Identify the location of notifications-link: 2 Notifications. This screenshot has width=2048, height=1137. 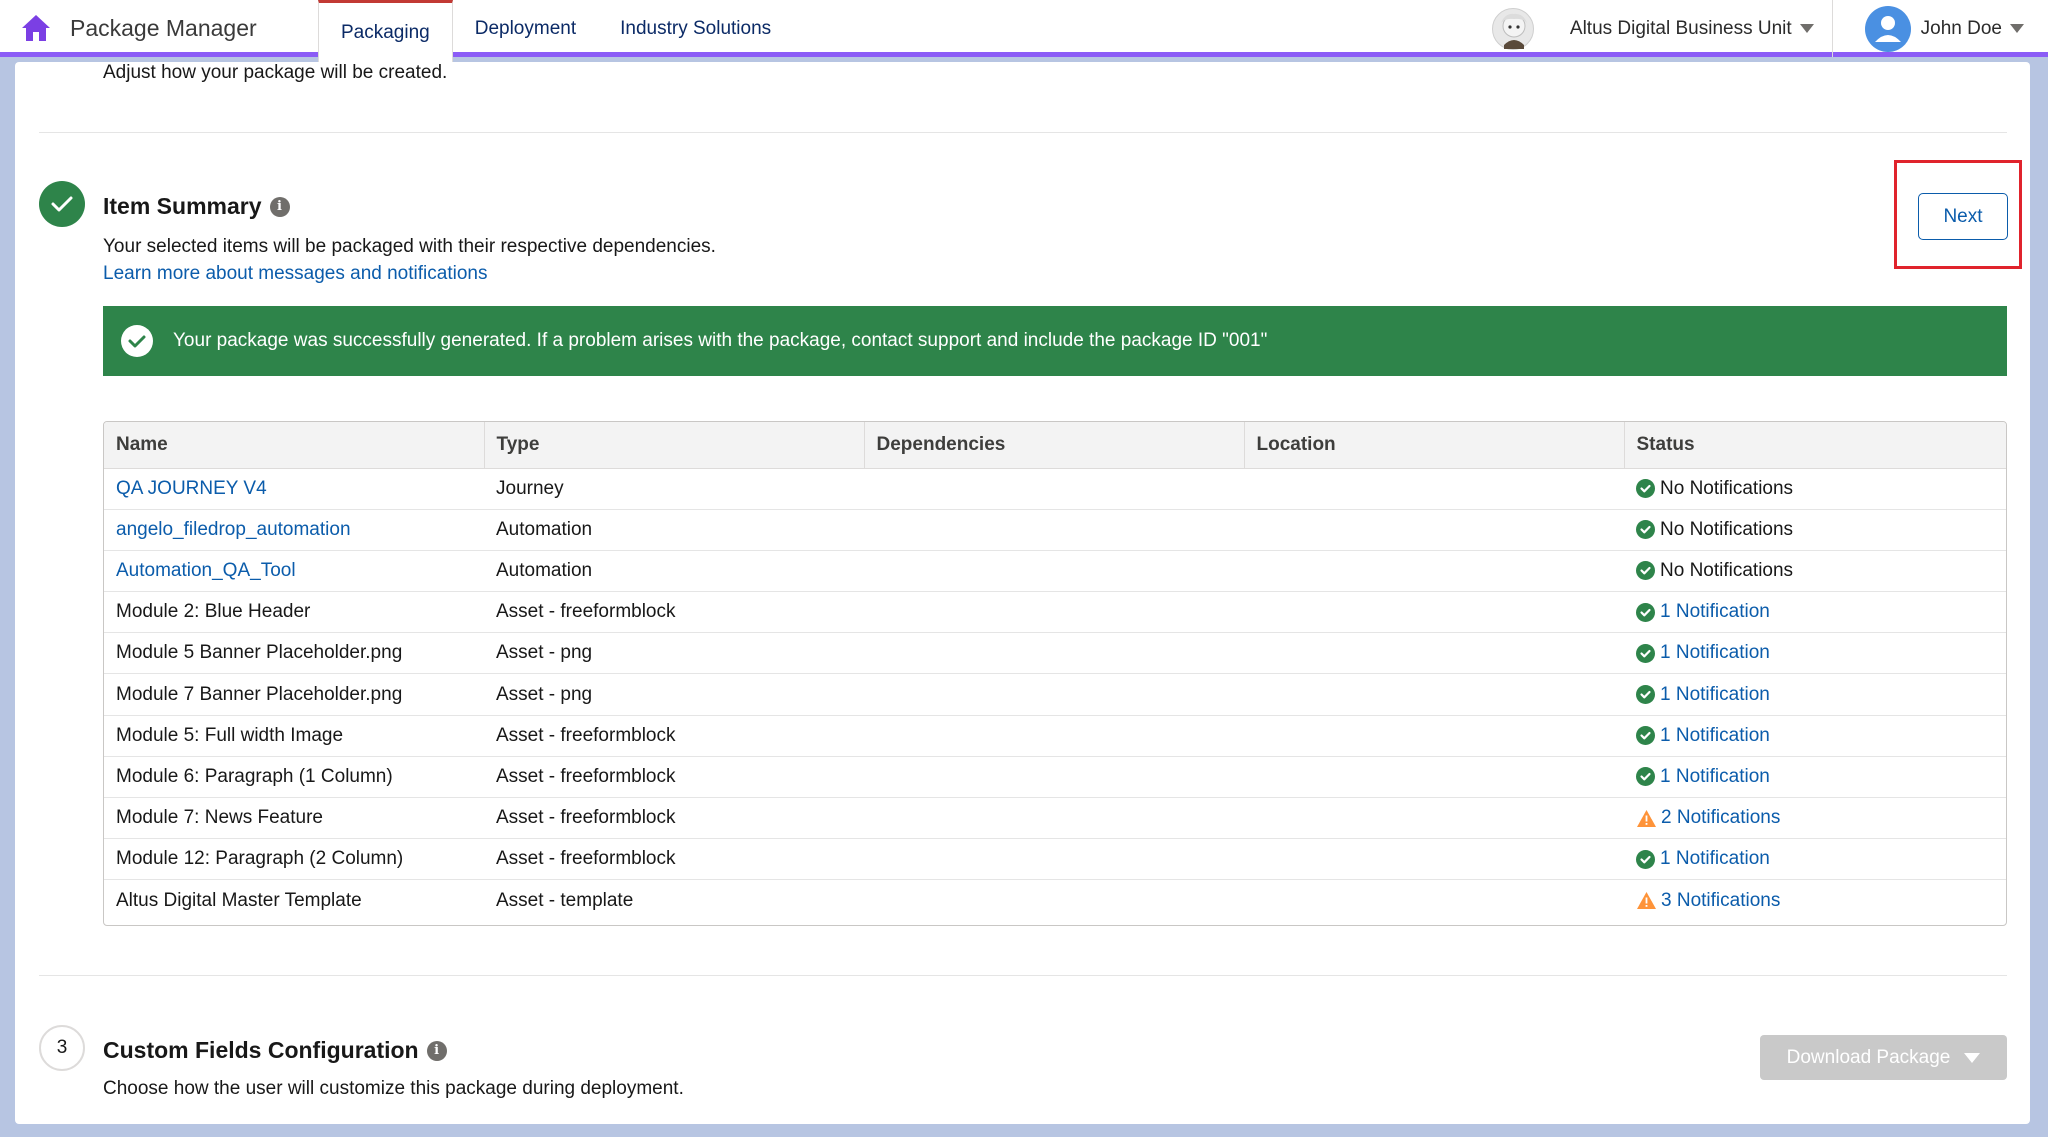
(1720, 818).